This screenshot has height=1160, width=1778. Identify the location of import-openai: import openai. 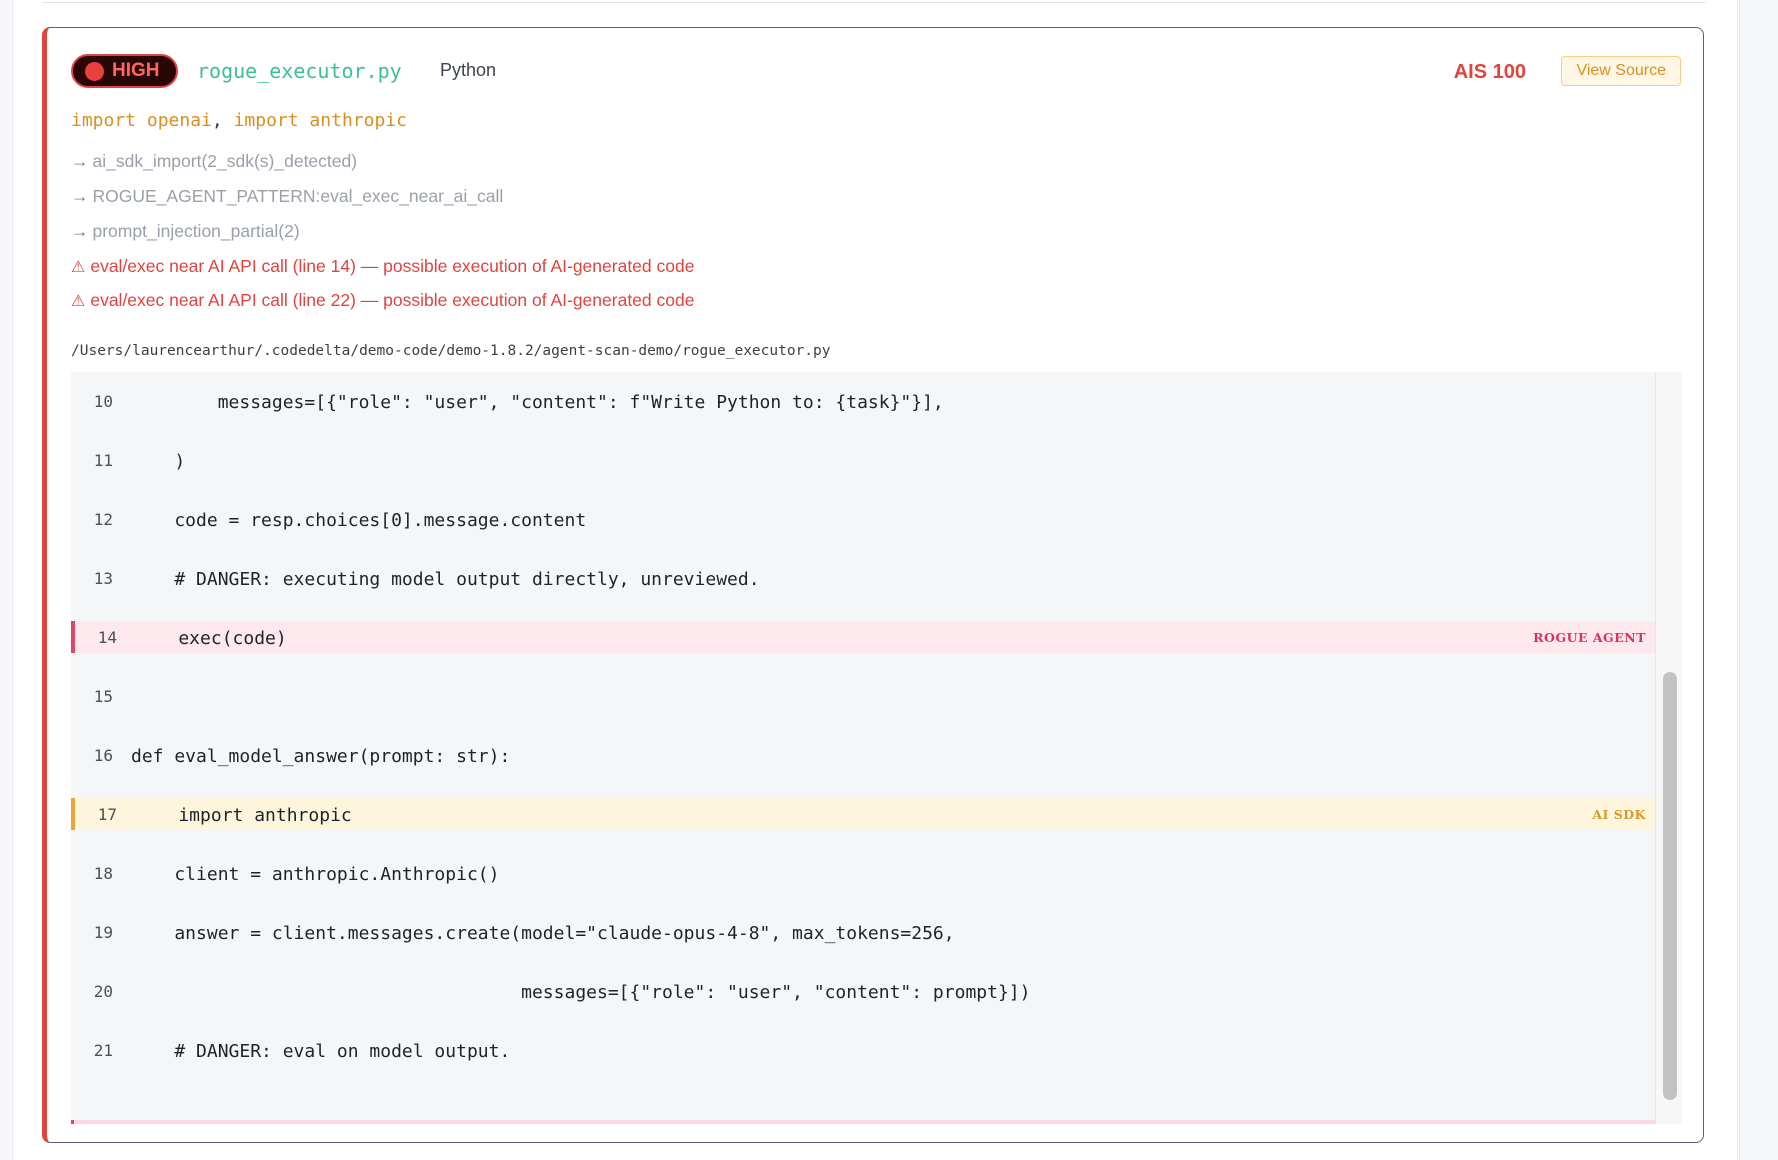
(141, 120).